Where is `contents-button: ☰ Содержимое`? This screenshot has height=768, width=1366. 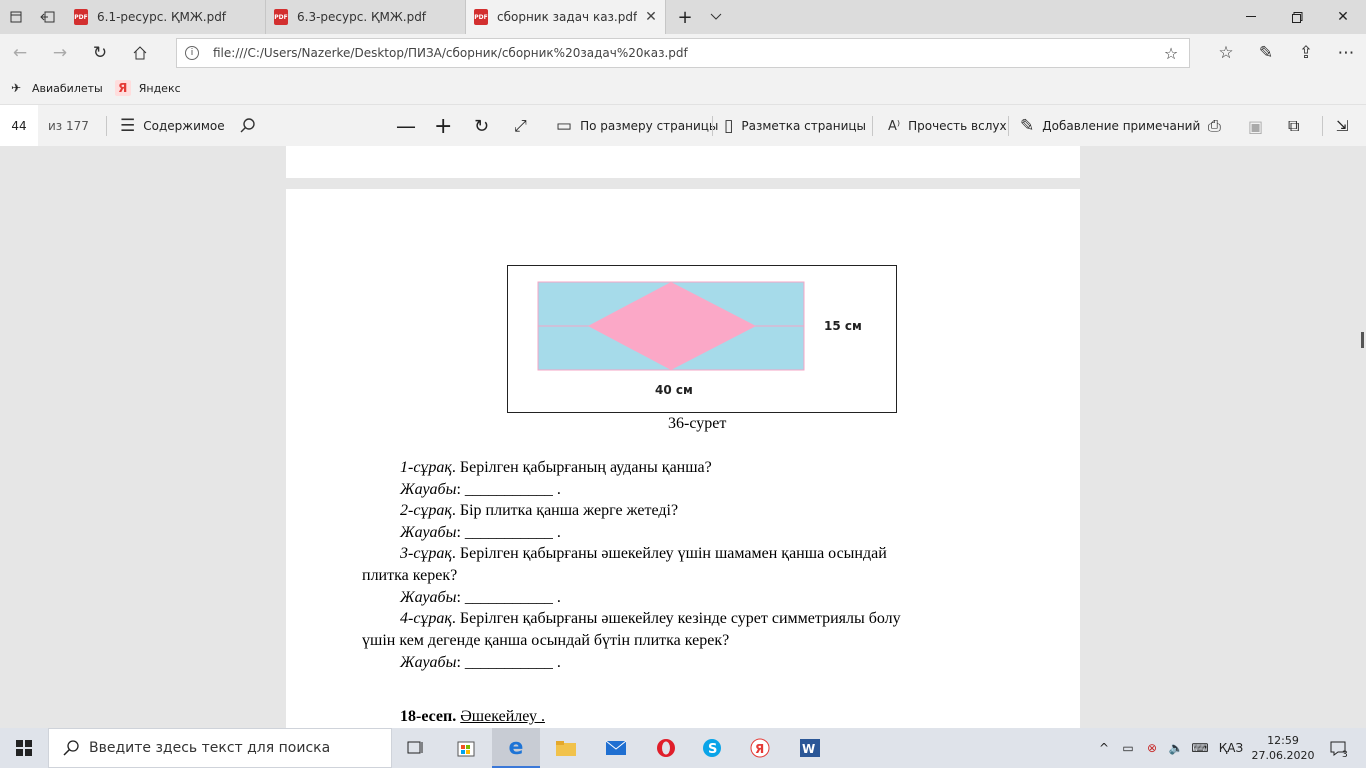 contents-button: ☰ Содержимое is located at coordinates (172, 126).